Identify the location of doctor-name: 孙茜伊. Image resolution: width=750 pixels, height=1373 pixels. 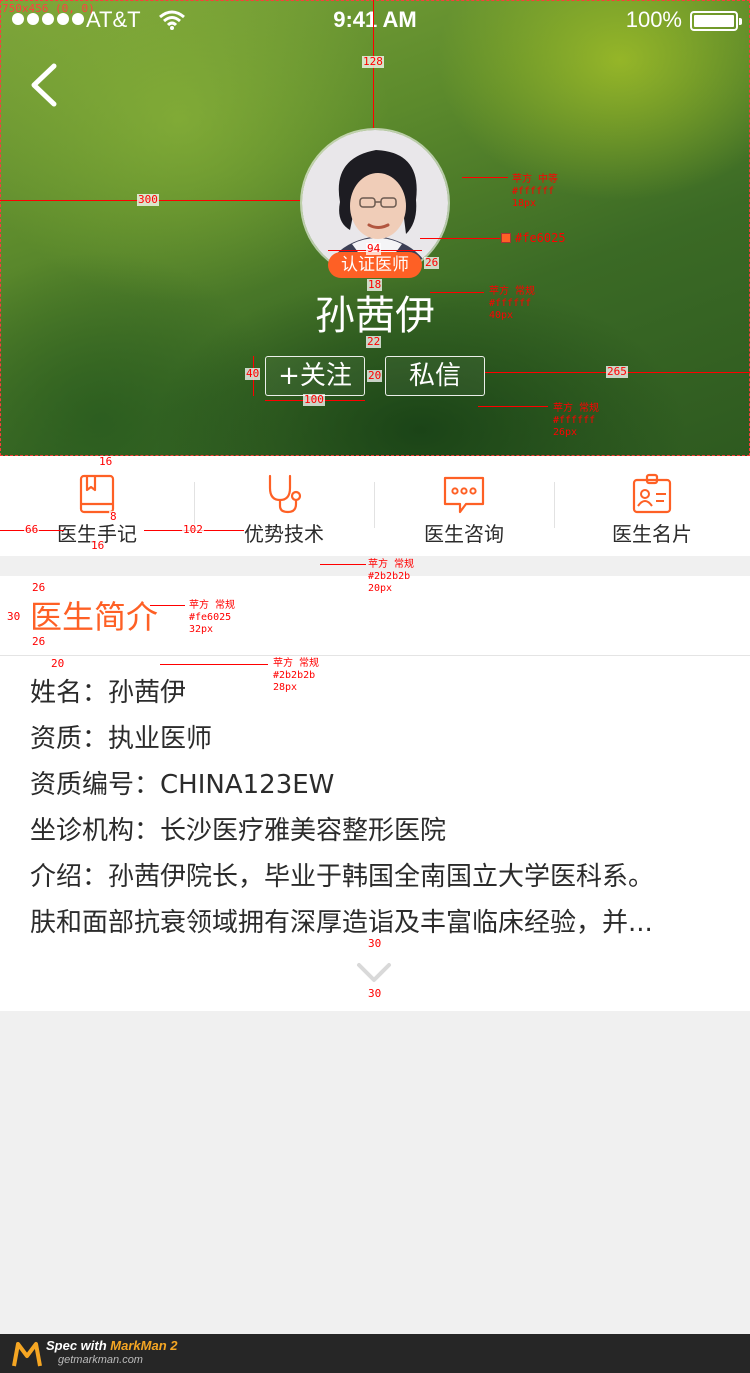
(375, 316).